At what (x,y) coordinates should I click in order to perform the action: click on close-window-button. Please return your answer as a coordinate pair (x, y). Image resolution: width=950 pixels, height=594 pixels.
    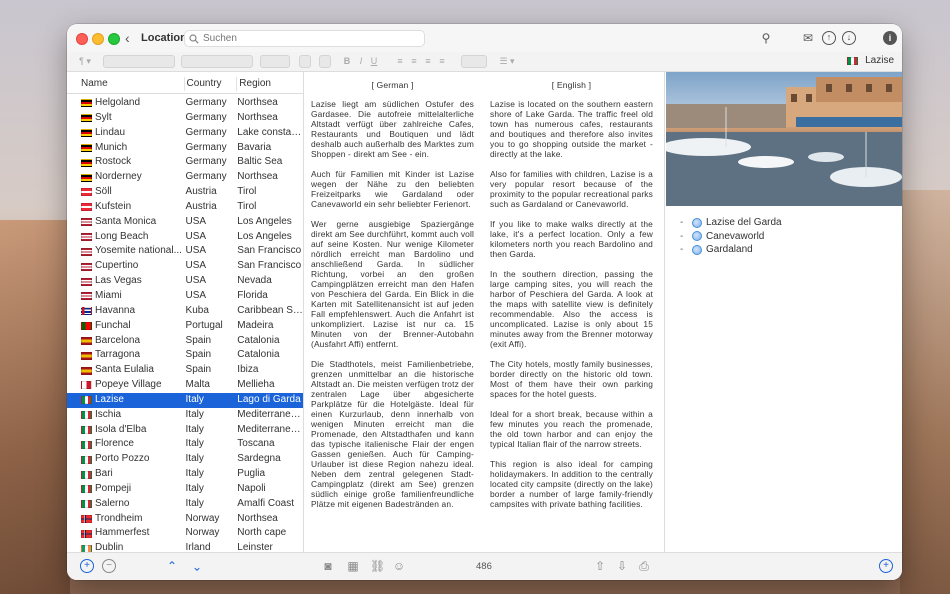
    Looking at the image, I should click on (82, 39).